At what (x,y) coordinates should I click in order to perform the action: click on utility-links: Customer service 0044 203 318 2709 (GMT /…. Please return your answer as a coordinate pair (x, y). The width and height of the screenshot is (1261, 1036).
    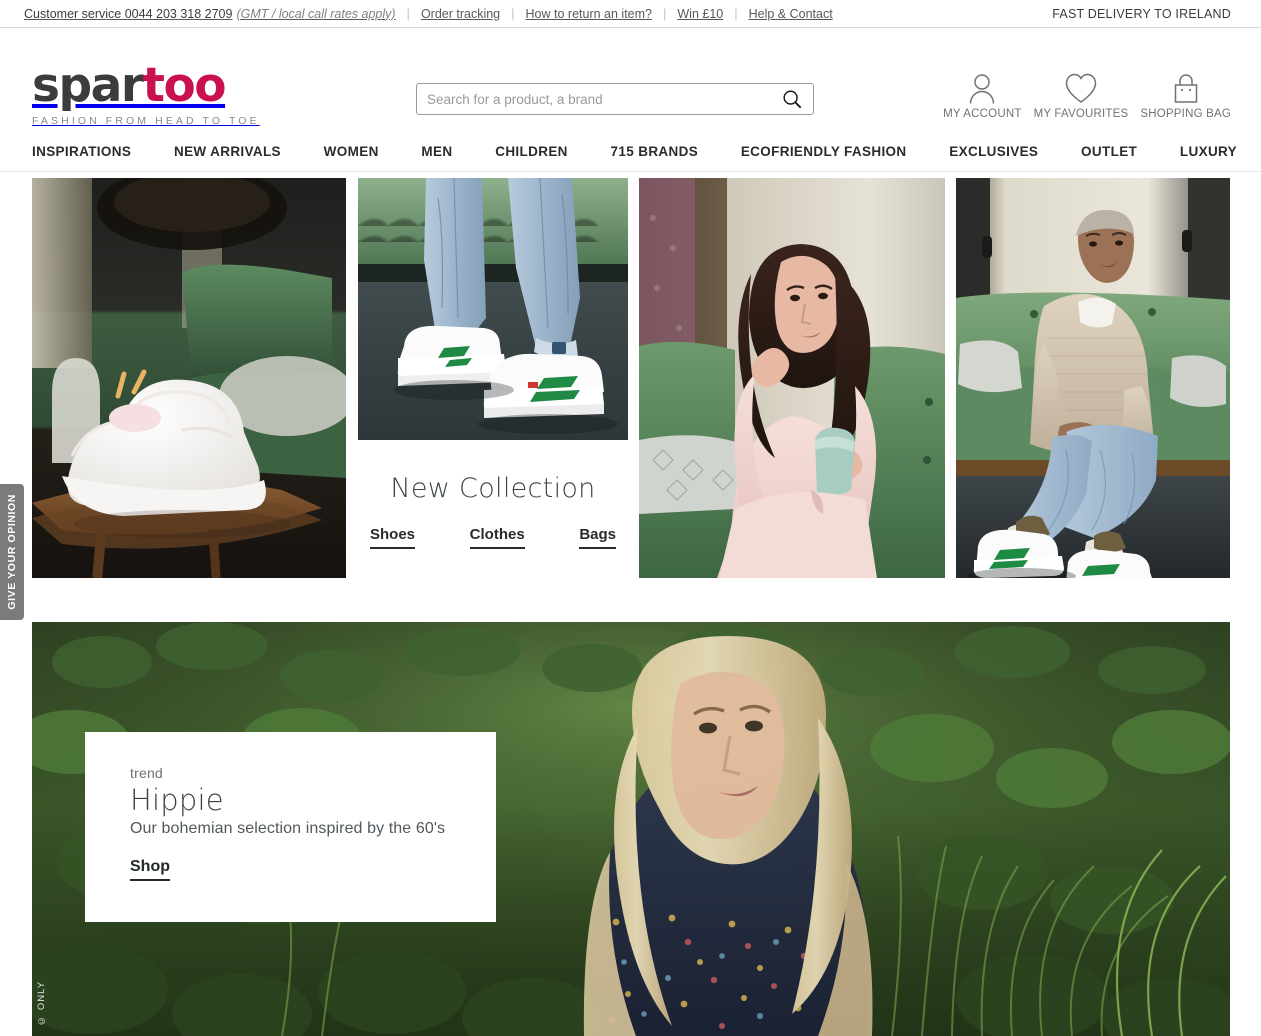
    Looking at the image, I should click on (428, 13).